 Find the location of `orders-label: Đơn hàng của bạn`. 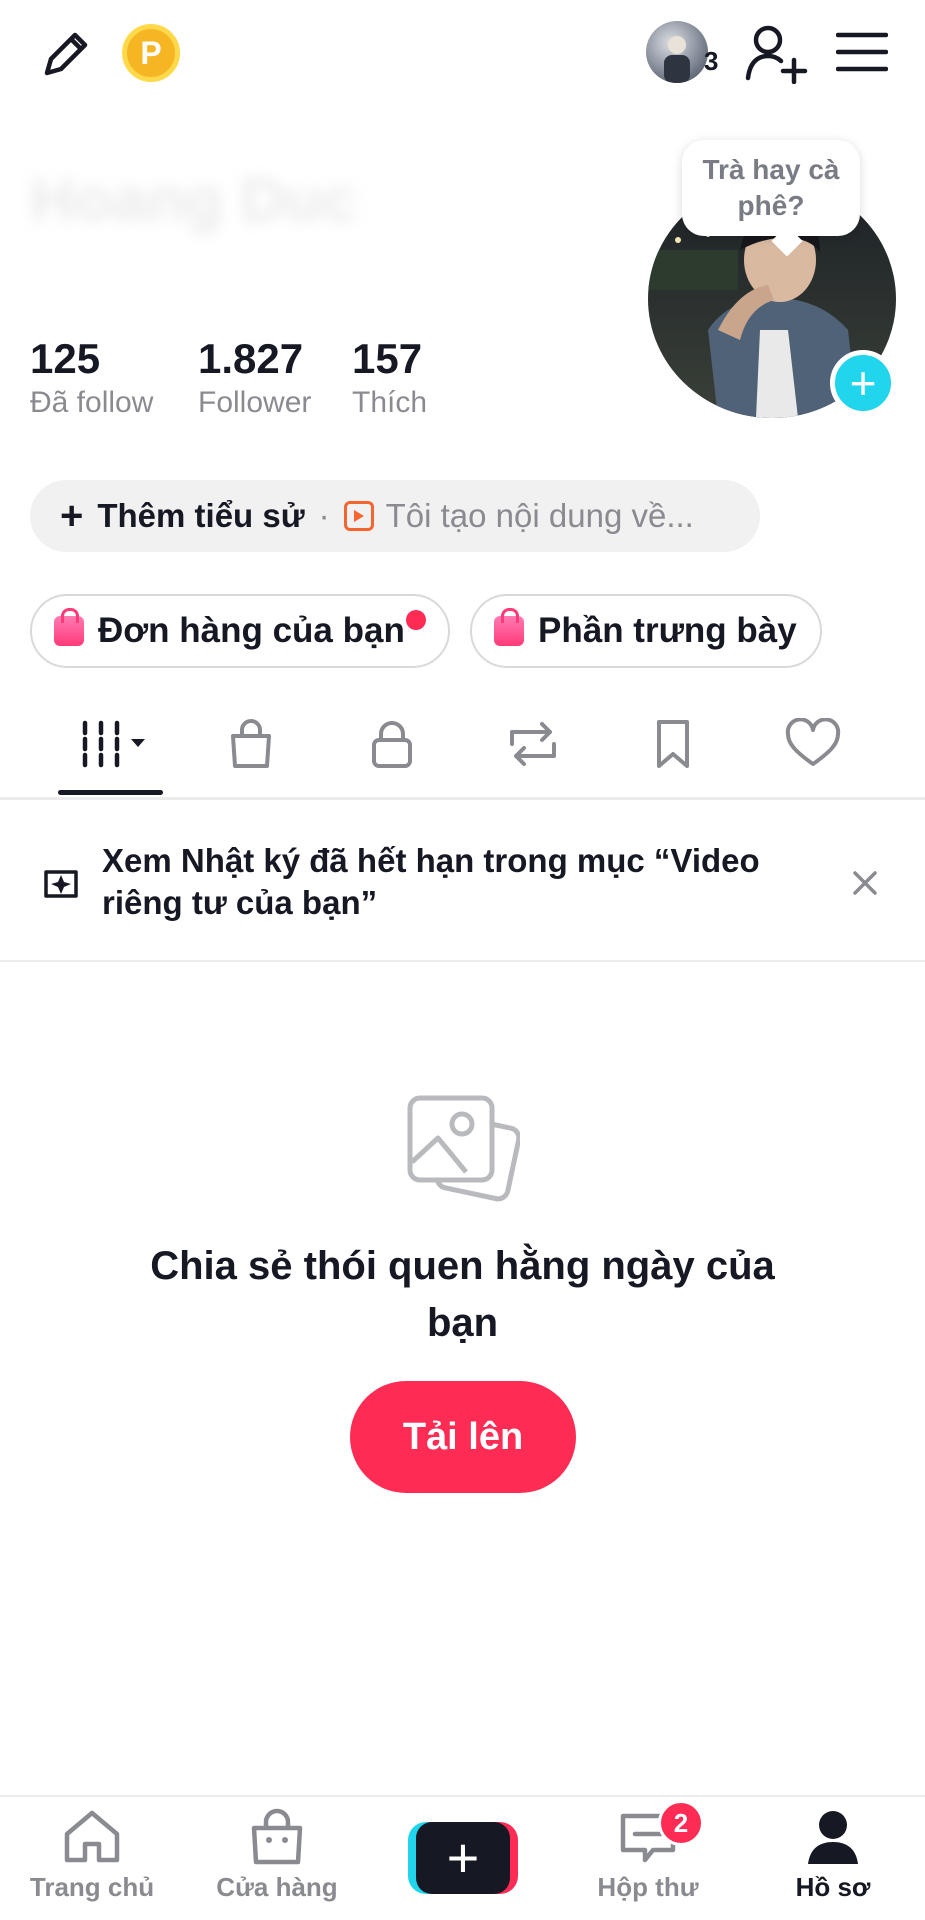

orders-label: Đơn hàng của bạn is located at coordinates (251, 630).